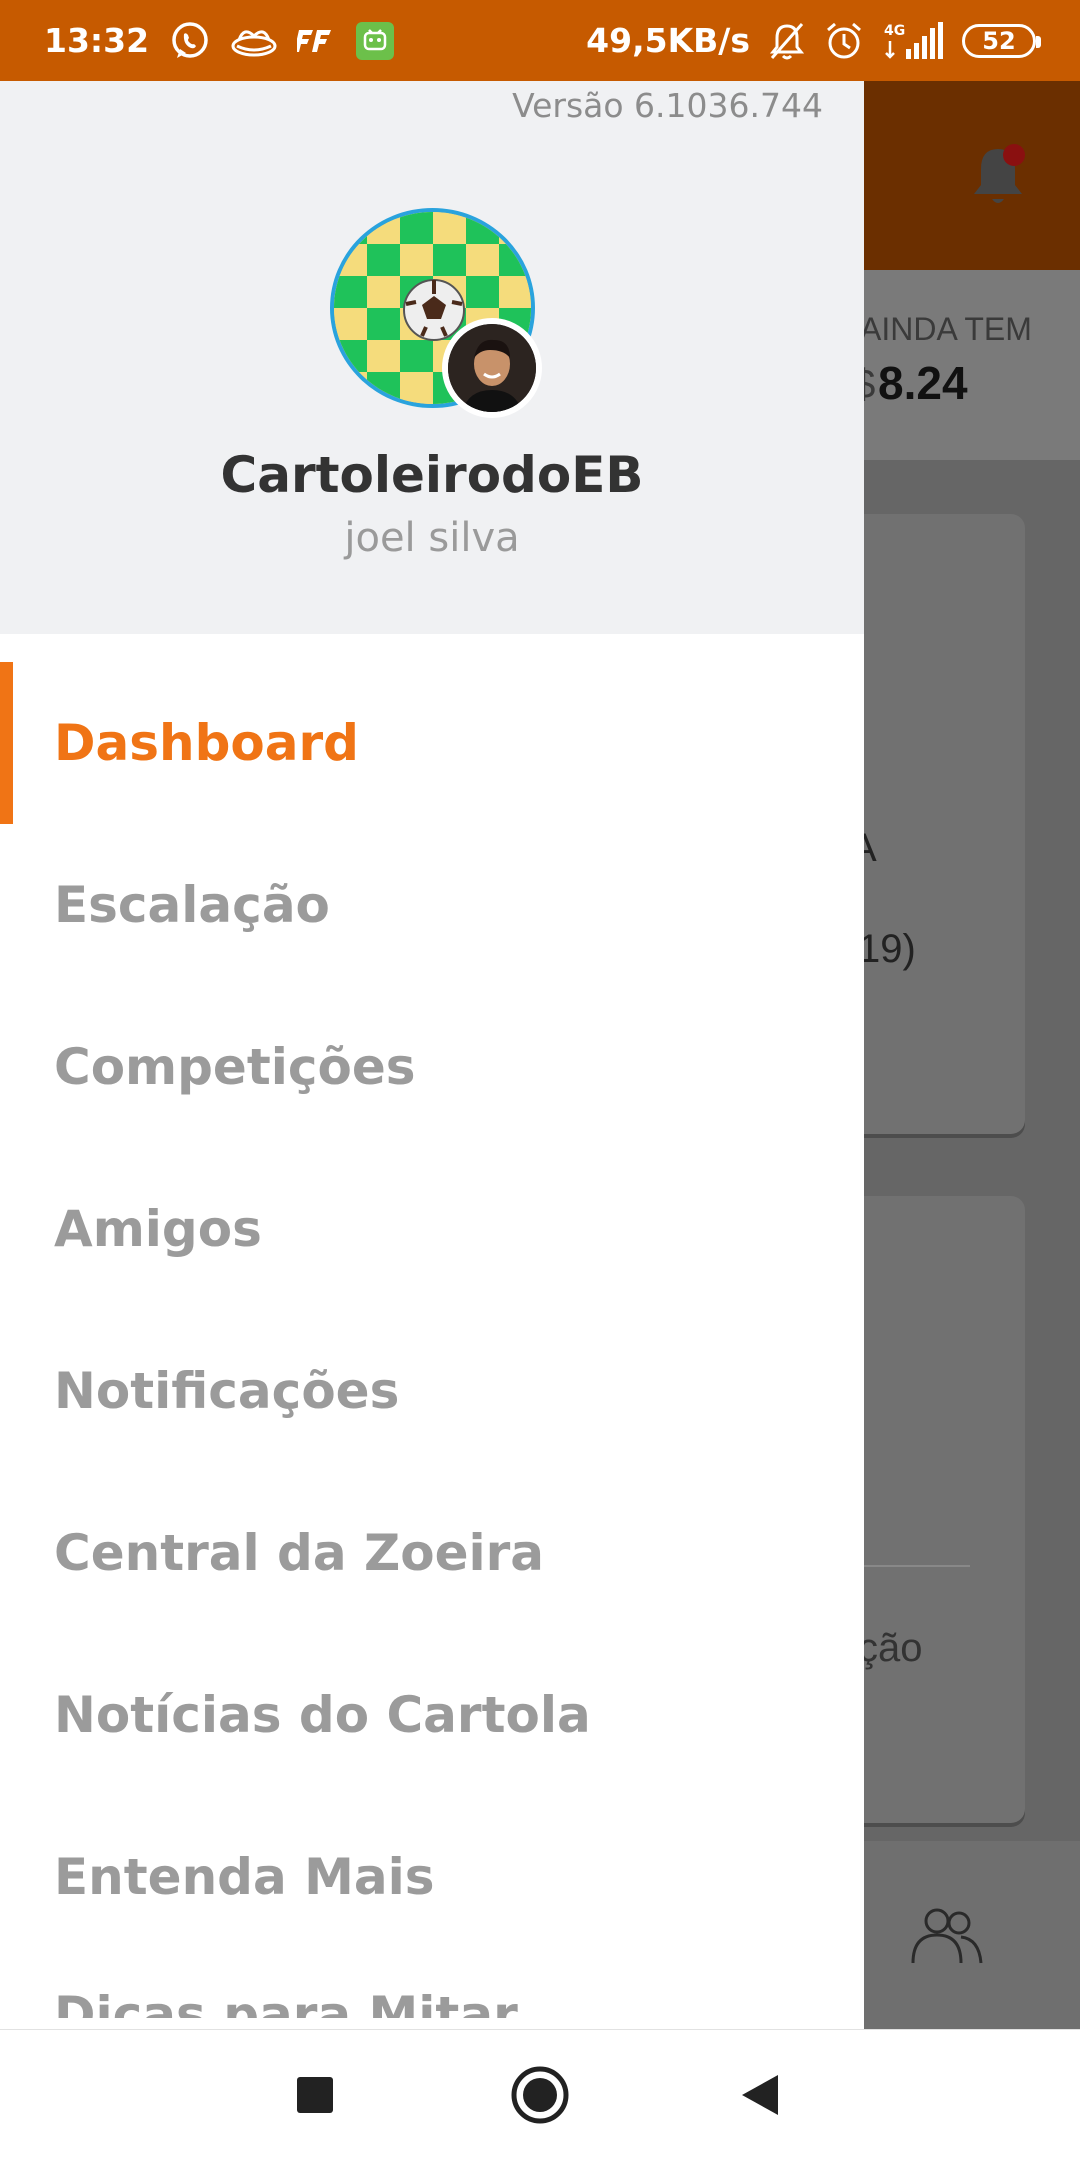 The width and height of the screenshot is (1080, 2160). What do you see at coordinates (668, 40) in the screenshot?
I see `network-speed: 49,5KB/s` at bounding box center [668, 40].